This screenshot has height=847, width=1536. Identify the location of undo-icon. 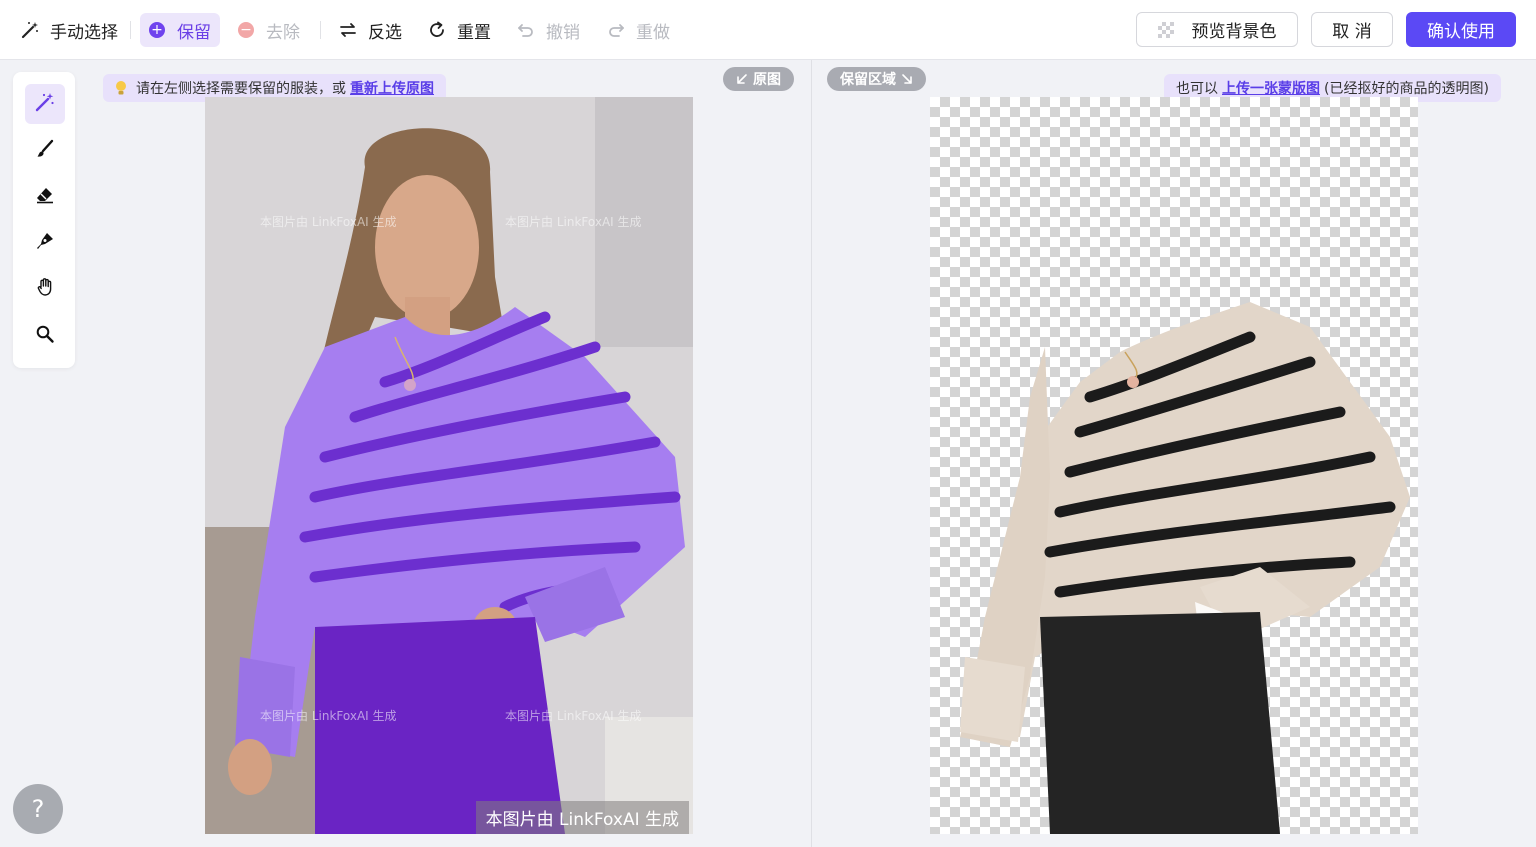
(526, 30).